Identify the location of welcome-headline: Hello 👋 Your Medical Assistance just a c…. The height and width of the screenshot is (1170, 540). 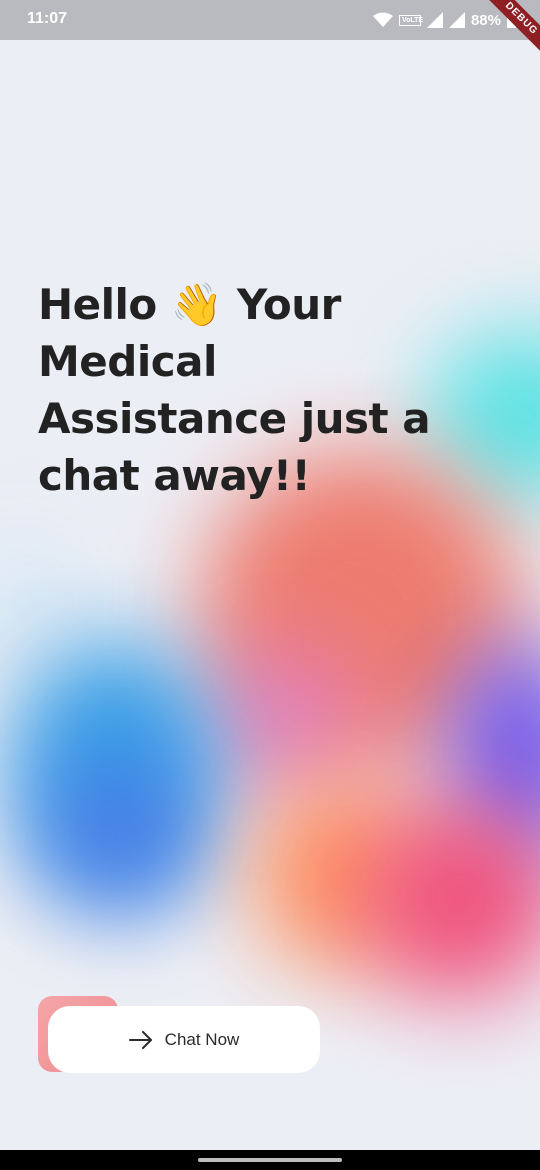
(234, 390).